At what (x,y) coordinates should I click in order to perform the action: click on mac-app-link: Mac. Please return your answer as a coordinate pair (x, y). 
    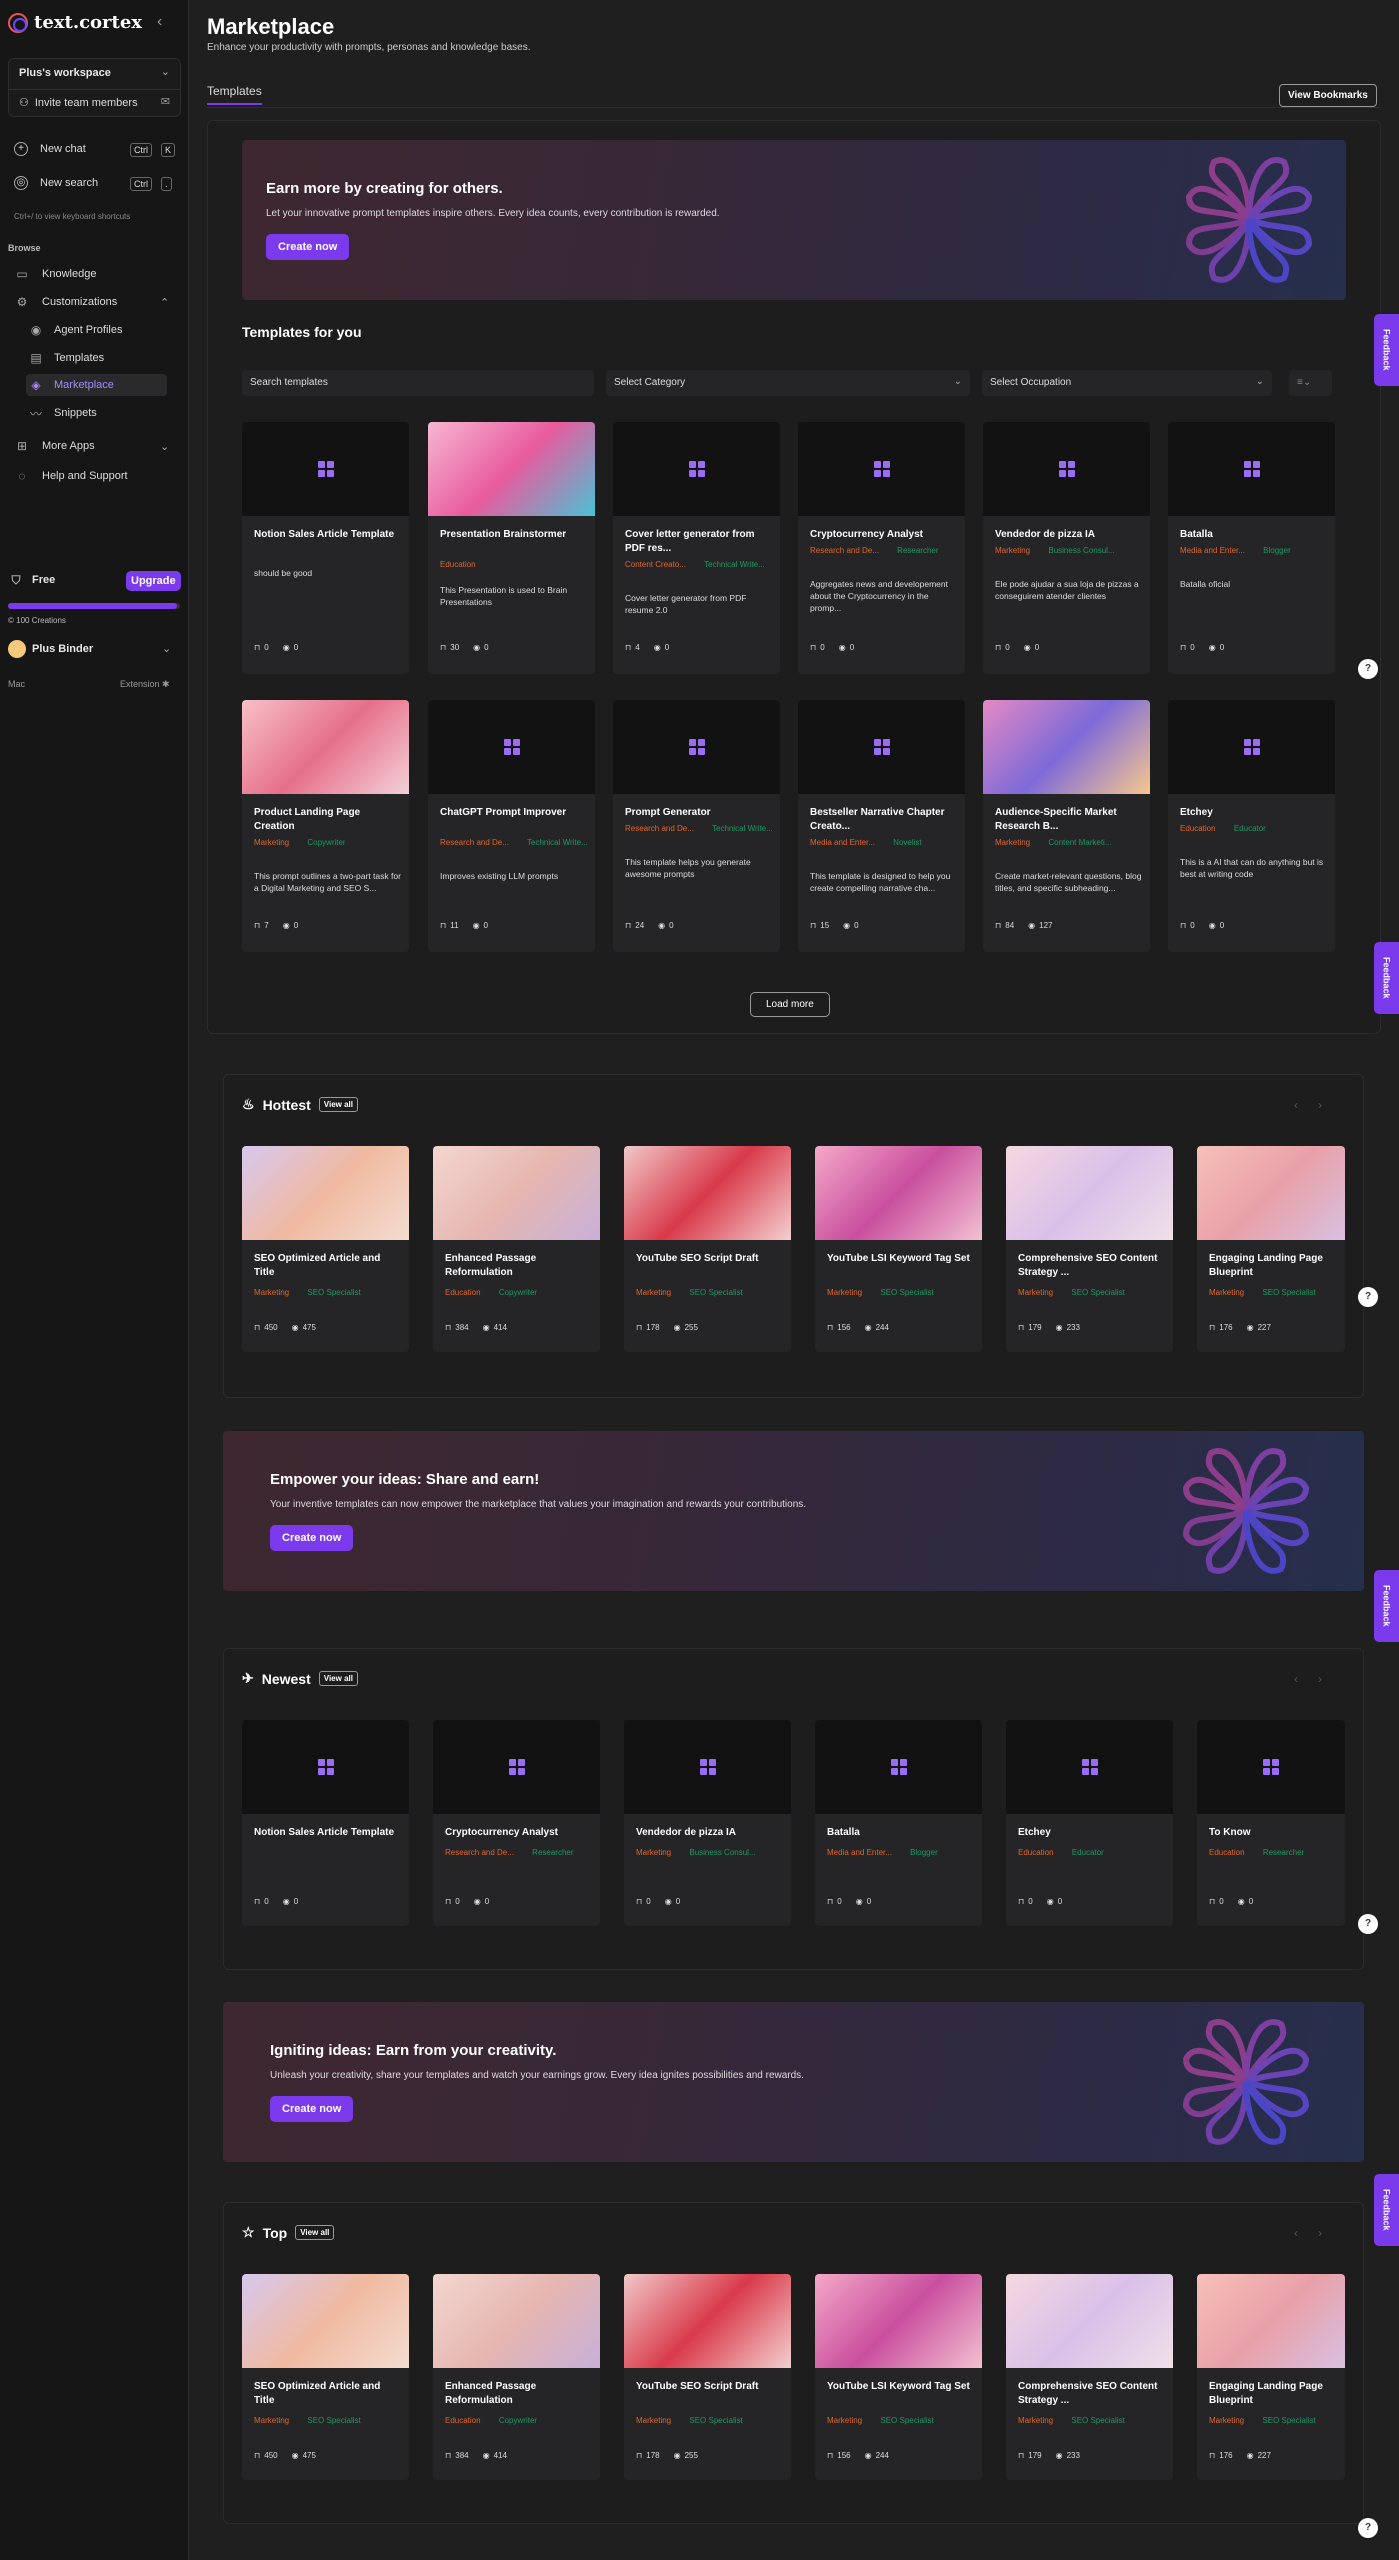
    Looking at the image, I should click on (16, 684).